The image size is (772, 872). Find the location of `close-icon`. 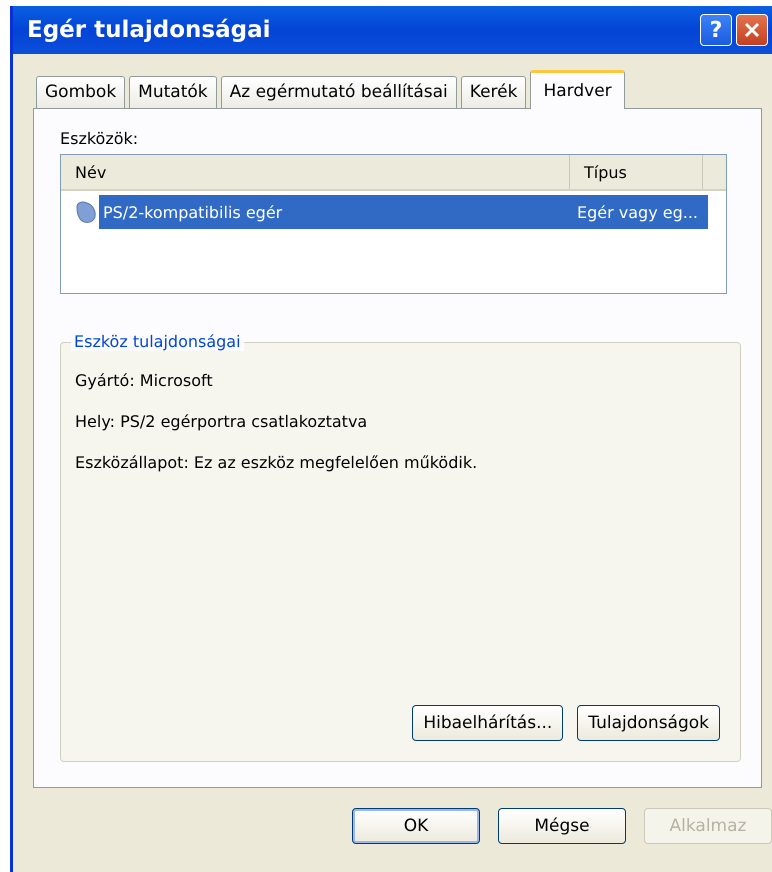

close-icon is located at coordinates (752, 30).